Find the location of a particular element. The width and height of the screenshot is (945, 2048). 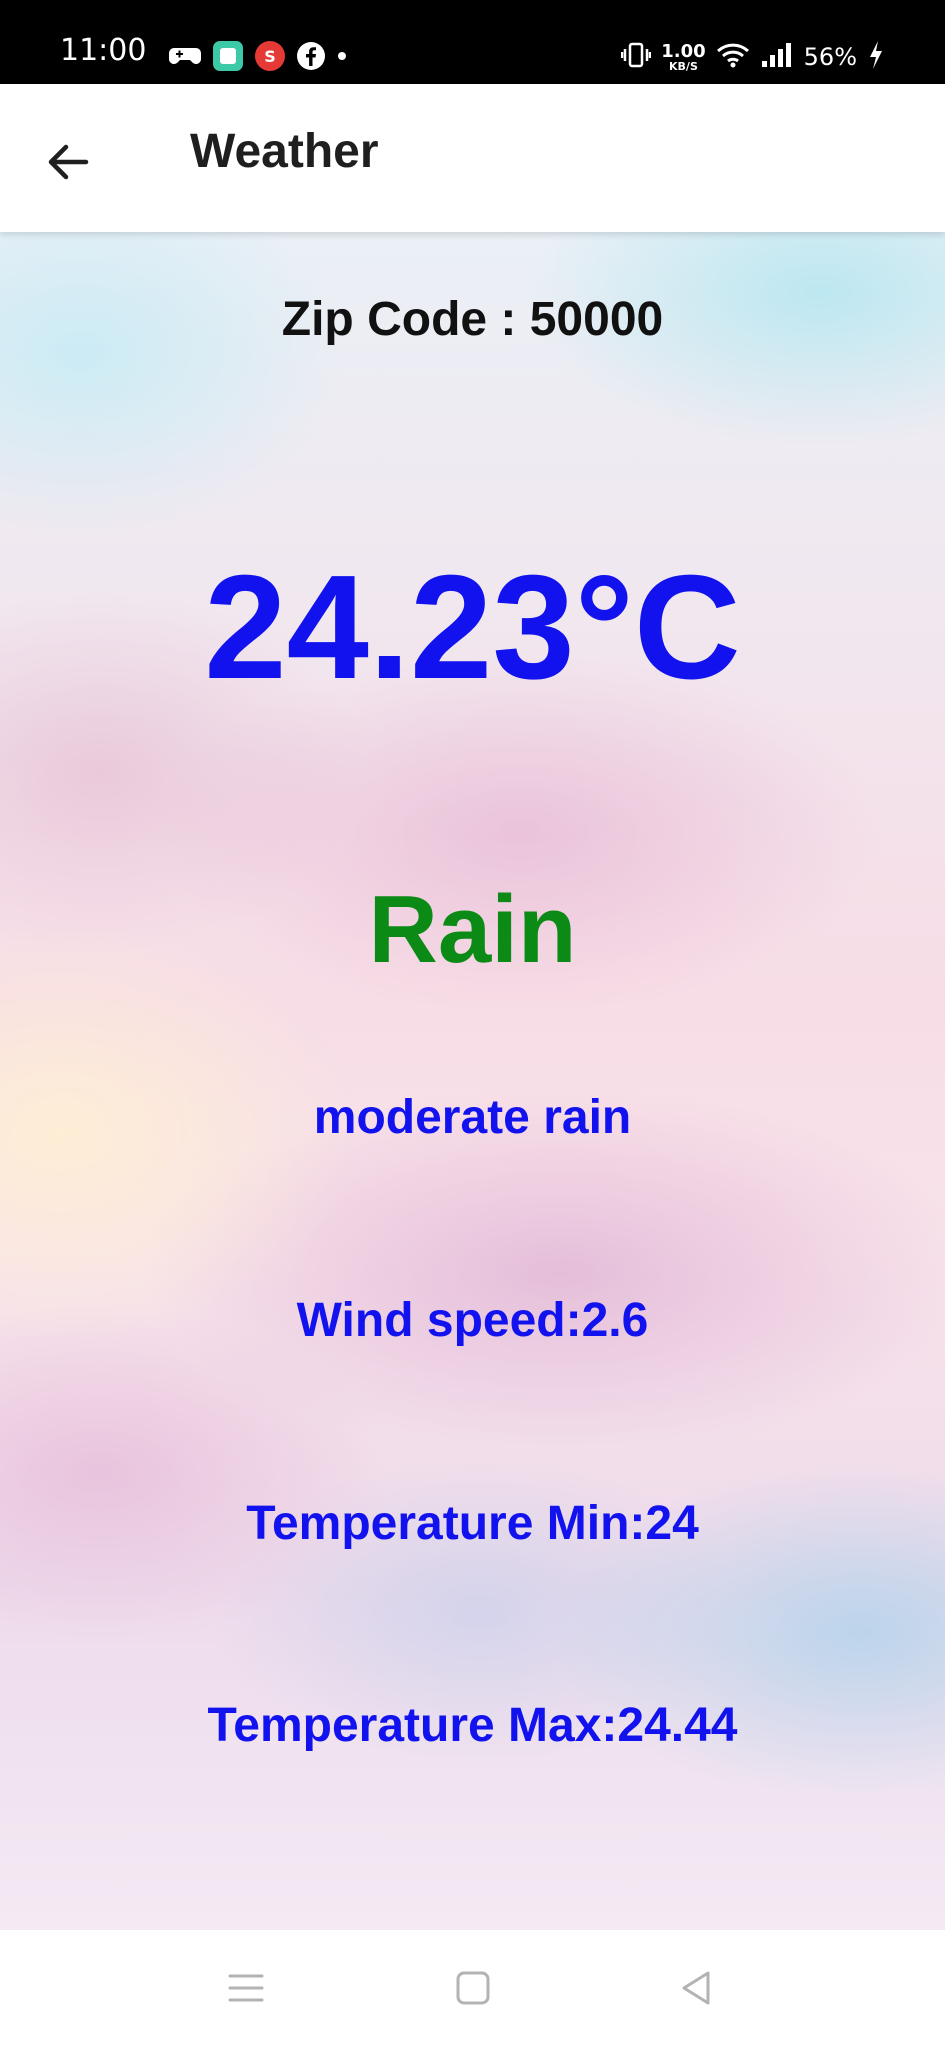

weather-condition: Rain is located at coordinates (472, 929).